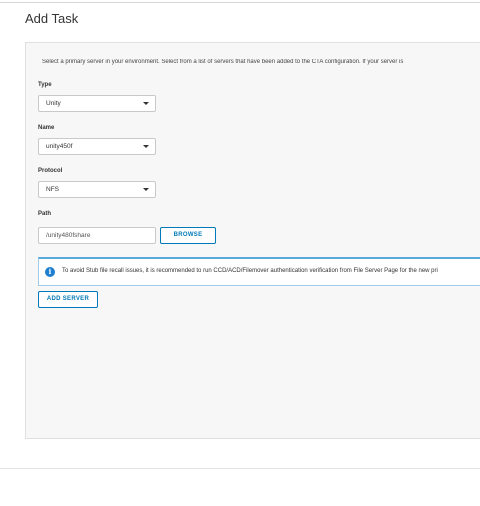  What do you see at coordinates (46, 128) in the screenshot?
I see `name-label: Name` at bounding box center [46, 128].